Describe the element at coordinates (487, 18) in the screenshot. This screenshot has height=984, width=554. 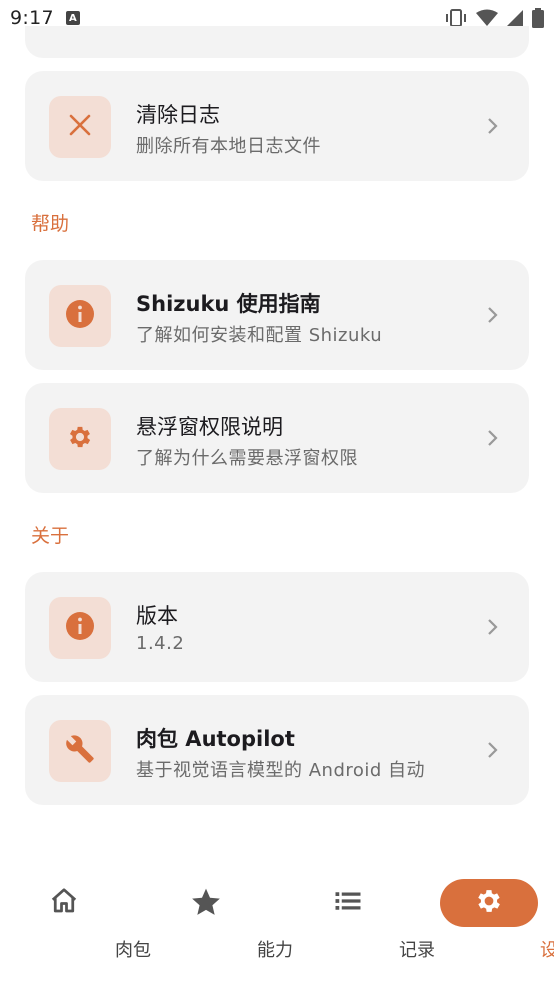
I see `wifi-icon` at that location.